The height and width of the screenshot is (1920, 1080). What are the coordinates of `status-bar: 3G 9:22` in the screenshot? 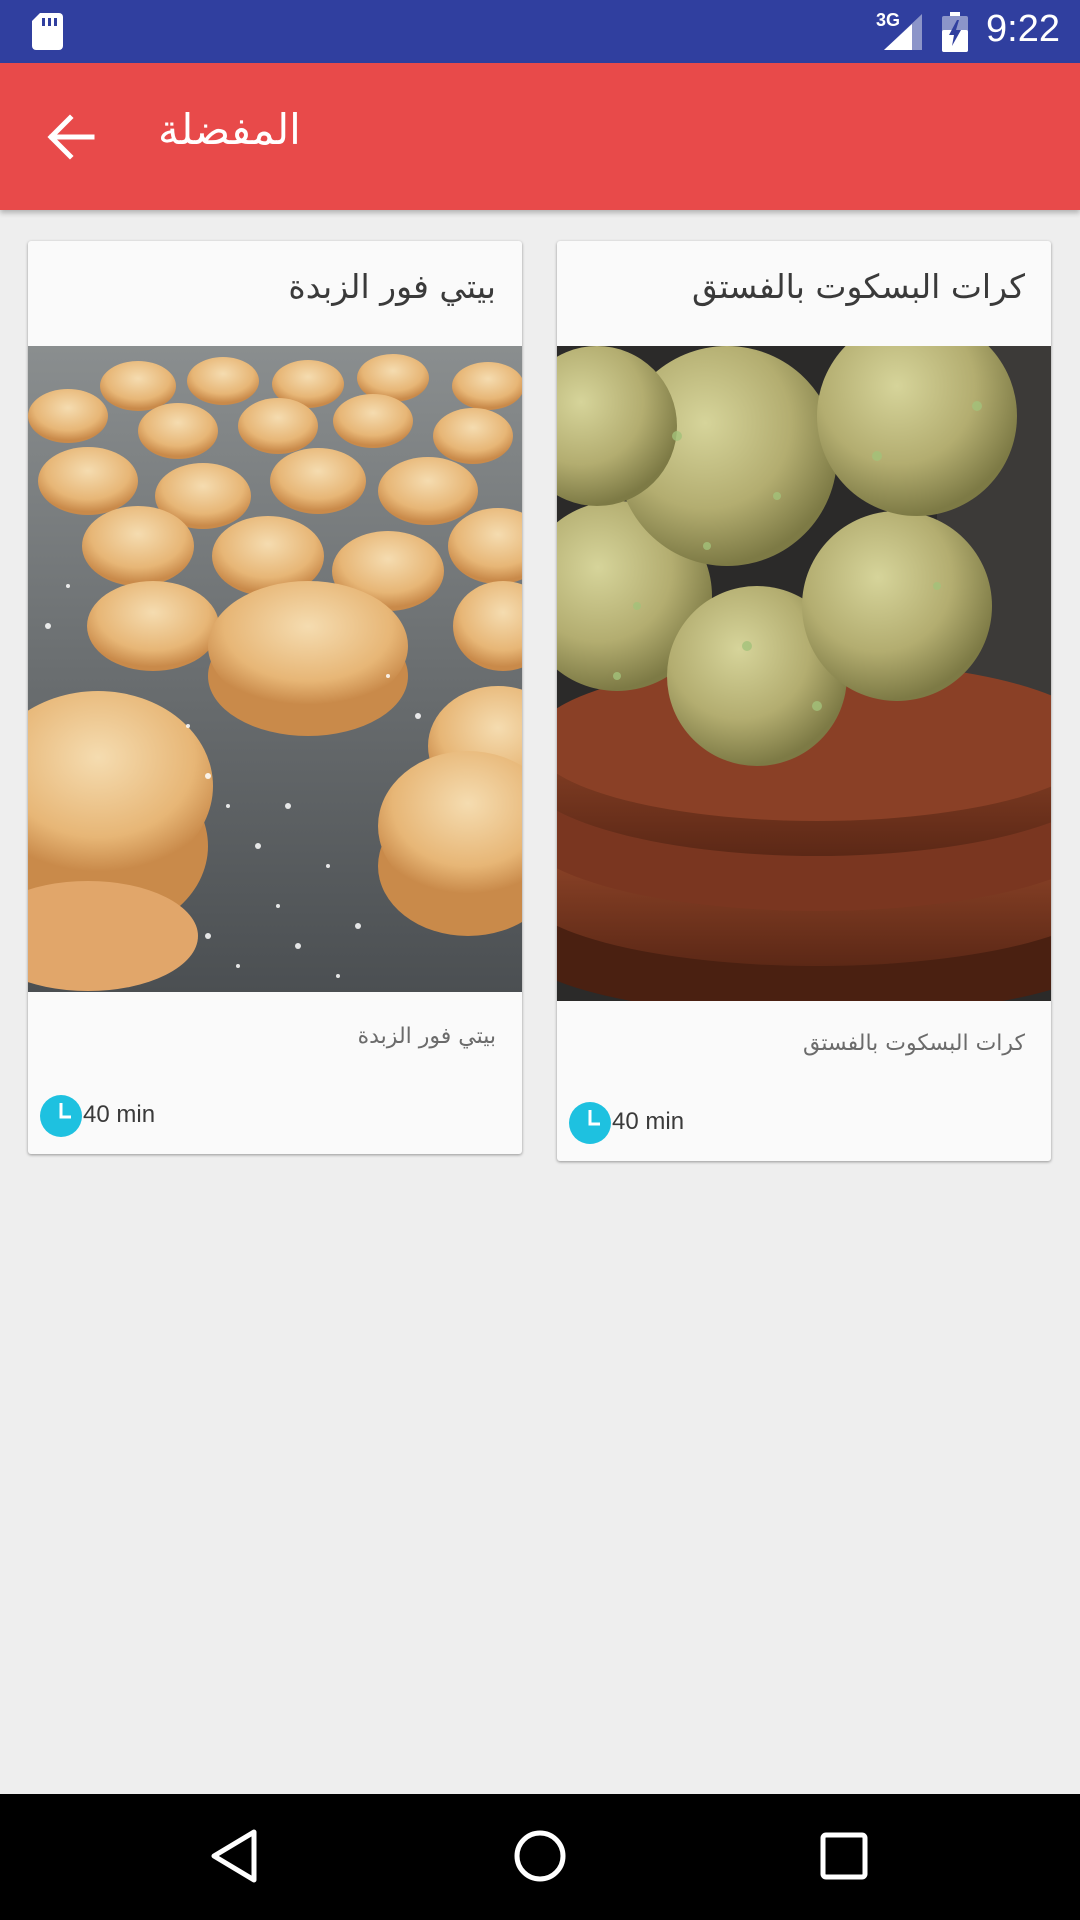 It's located at (540, 31).